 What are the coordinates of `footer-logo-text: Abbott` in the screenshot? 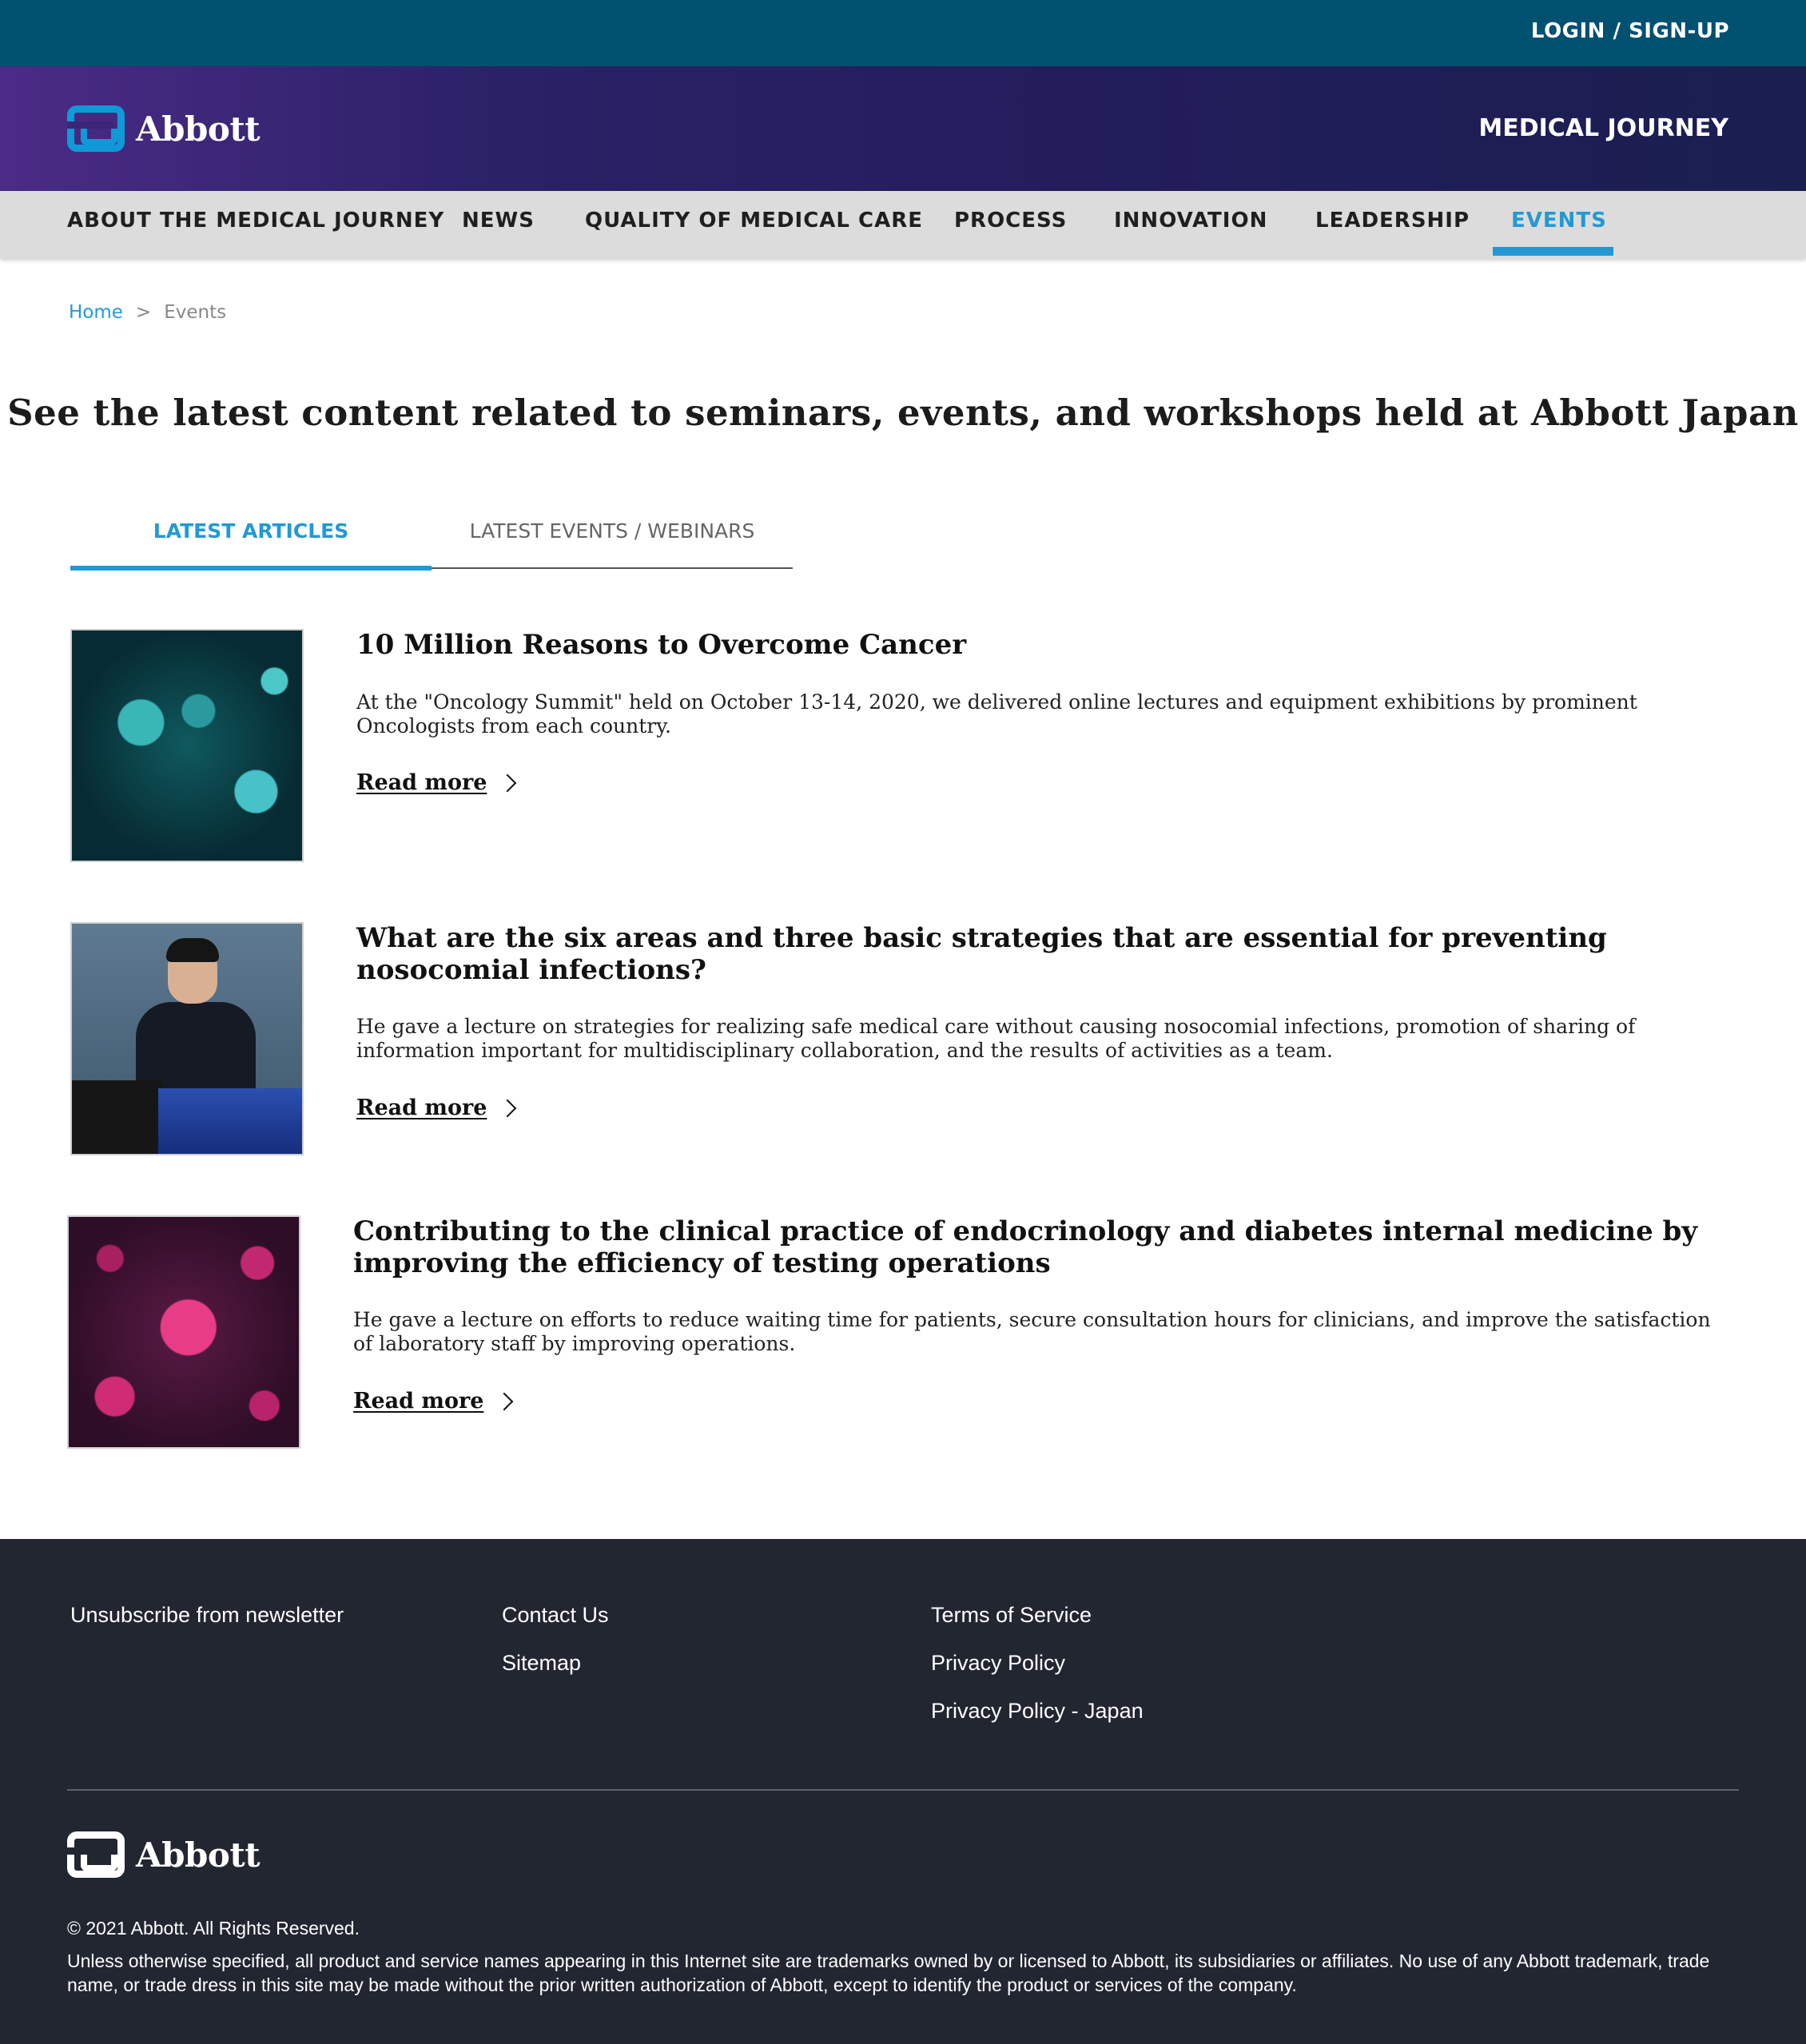 It's located at (198, 1855).